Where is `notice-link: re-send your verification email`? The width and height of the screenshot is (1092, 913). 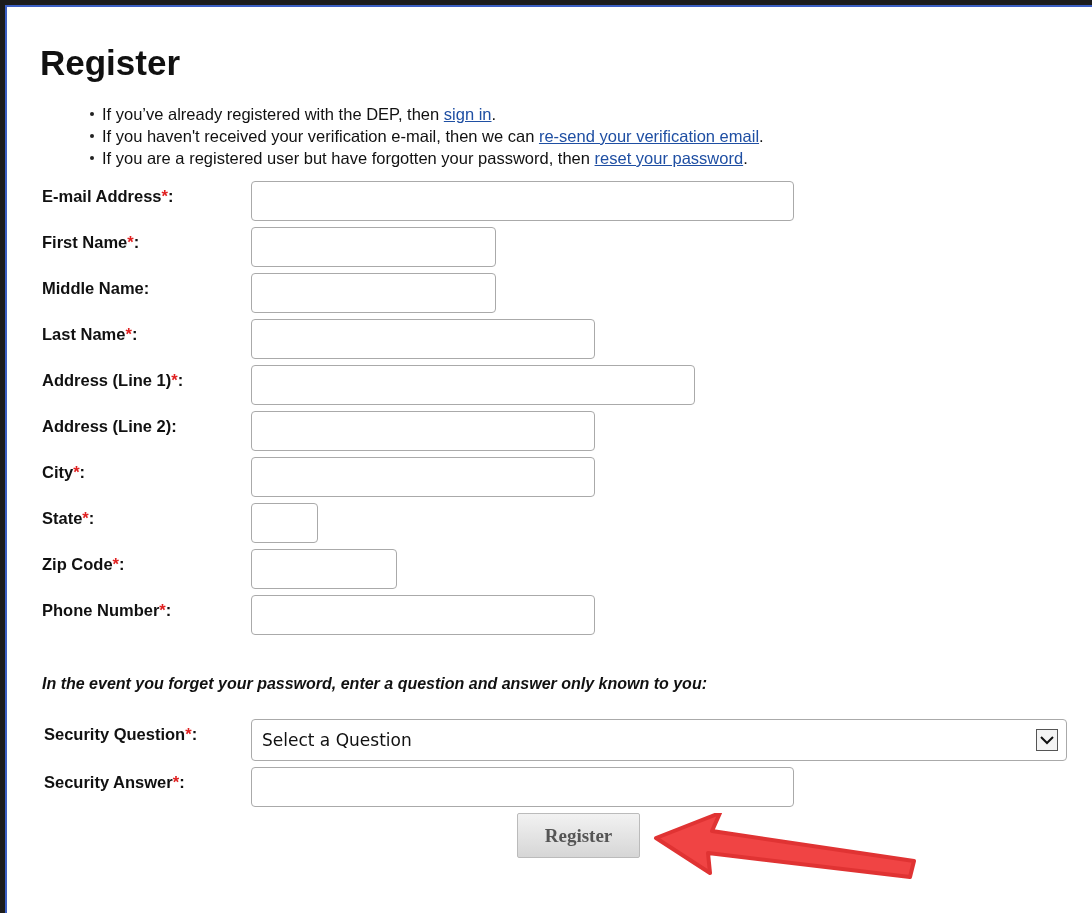 notice-link: re-send your verification email is located at coordinates (649, 136).